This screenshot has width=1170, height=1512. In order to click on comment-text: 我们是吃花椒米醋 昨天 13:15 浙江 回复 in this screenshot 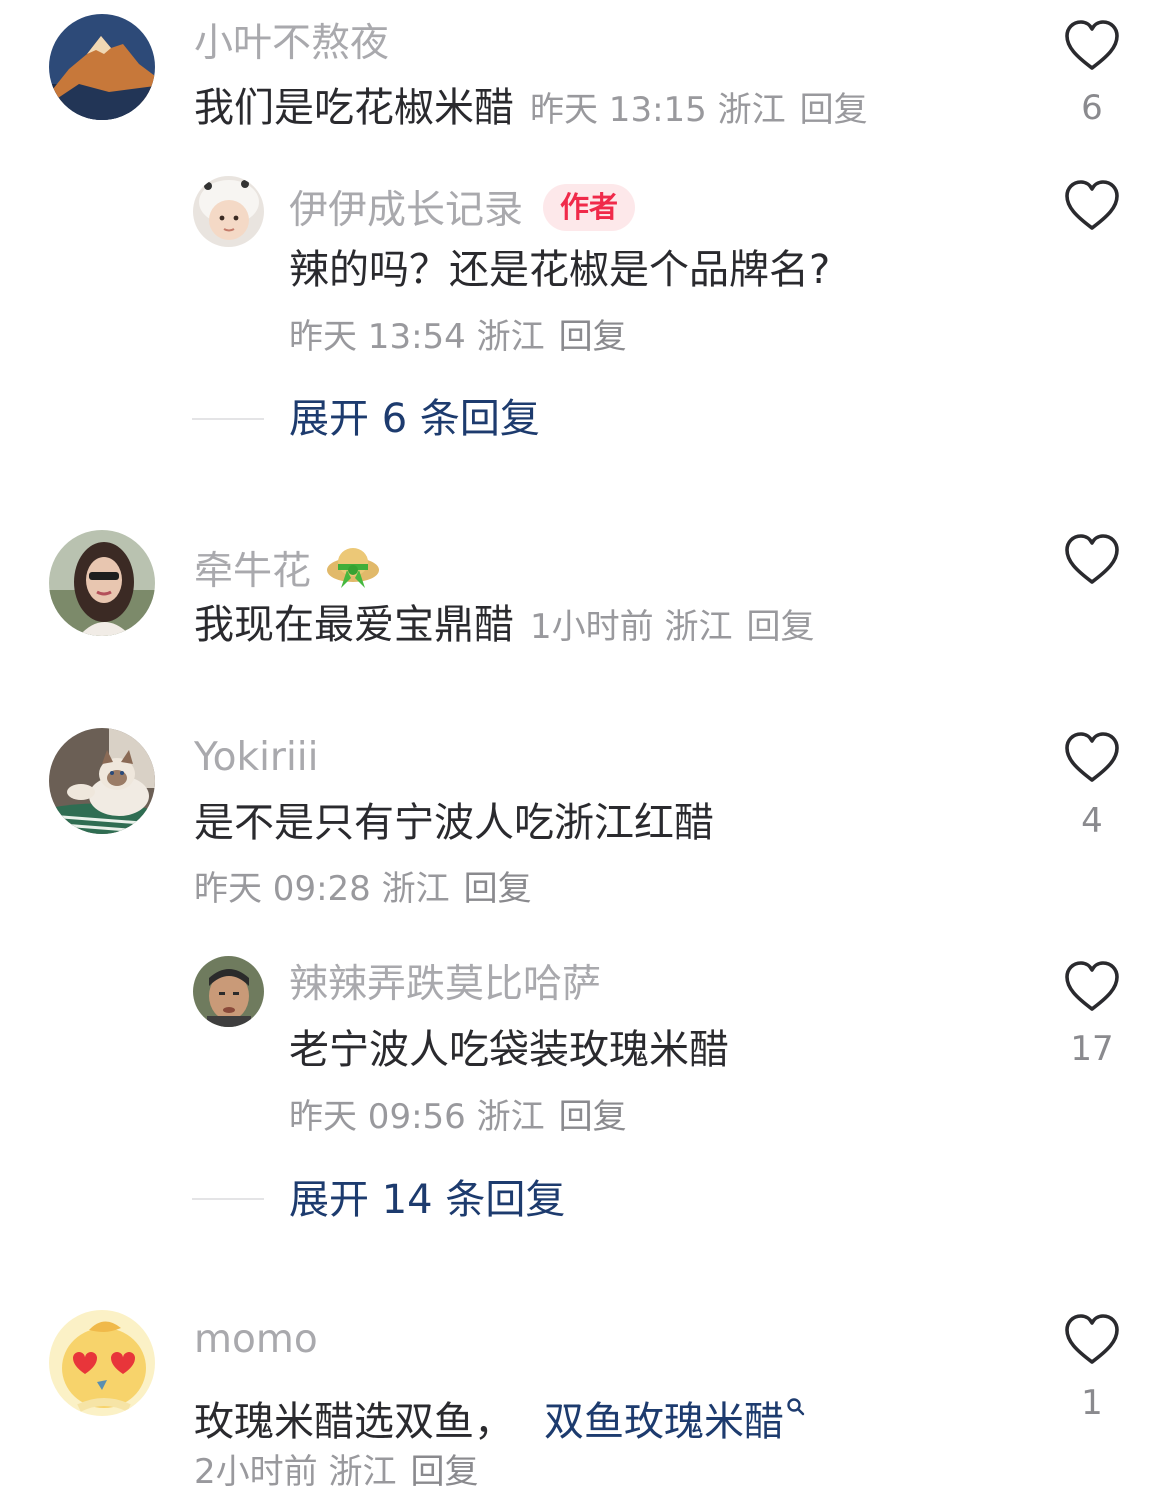, I will do `click(531, 108)`.